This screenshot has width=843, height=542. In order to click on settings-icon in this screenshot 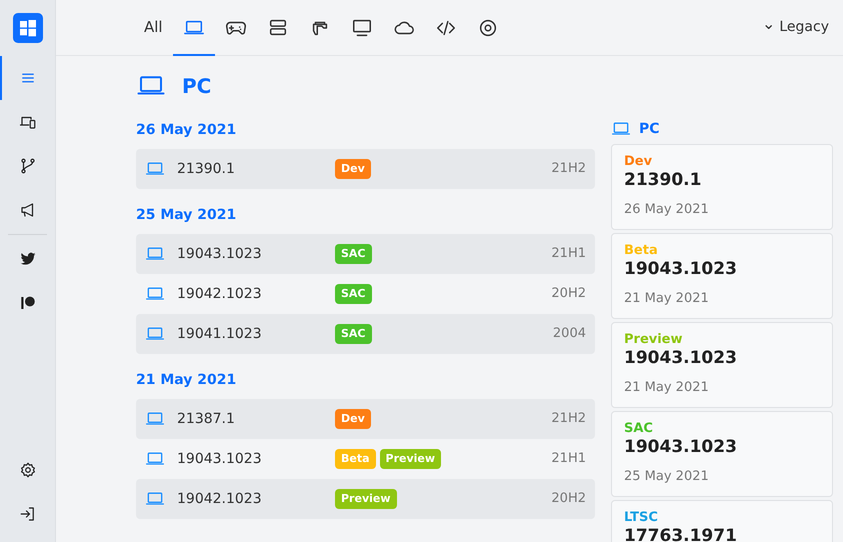, I will do `click(28, 470)`.